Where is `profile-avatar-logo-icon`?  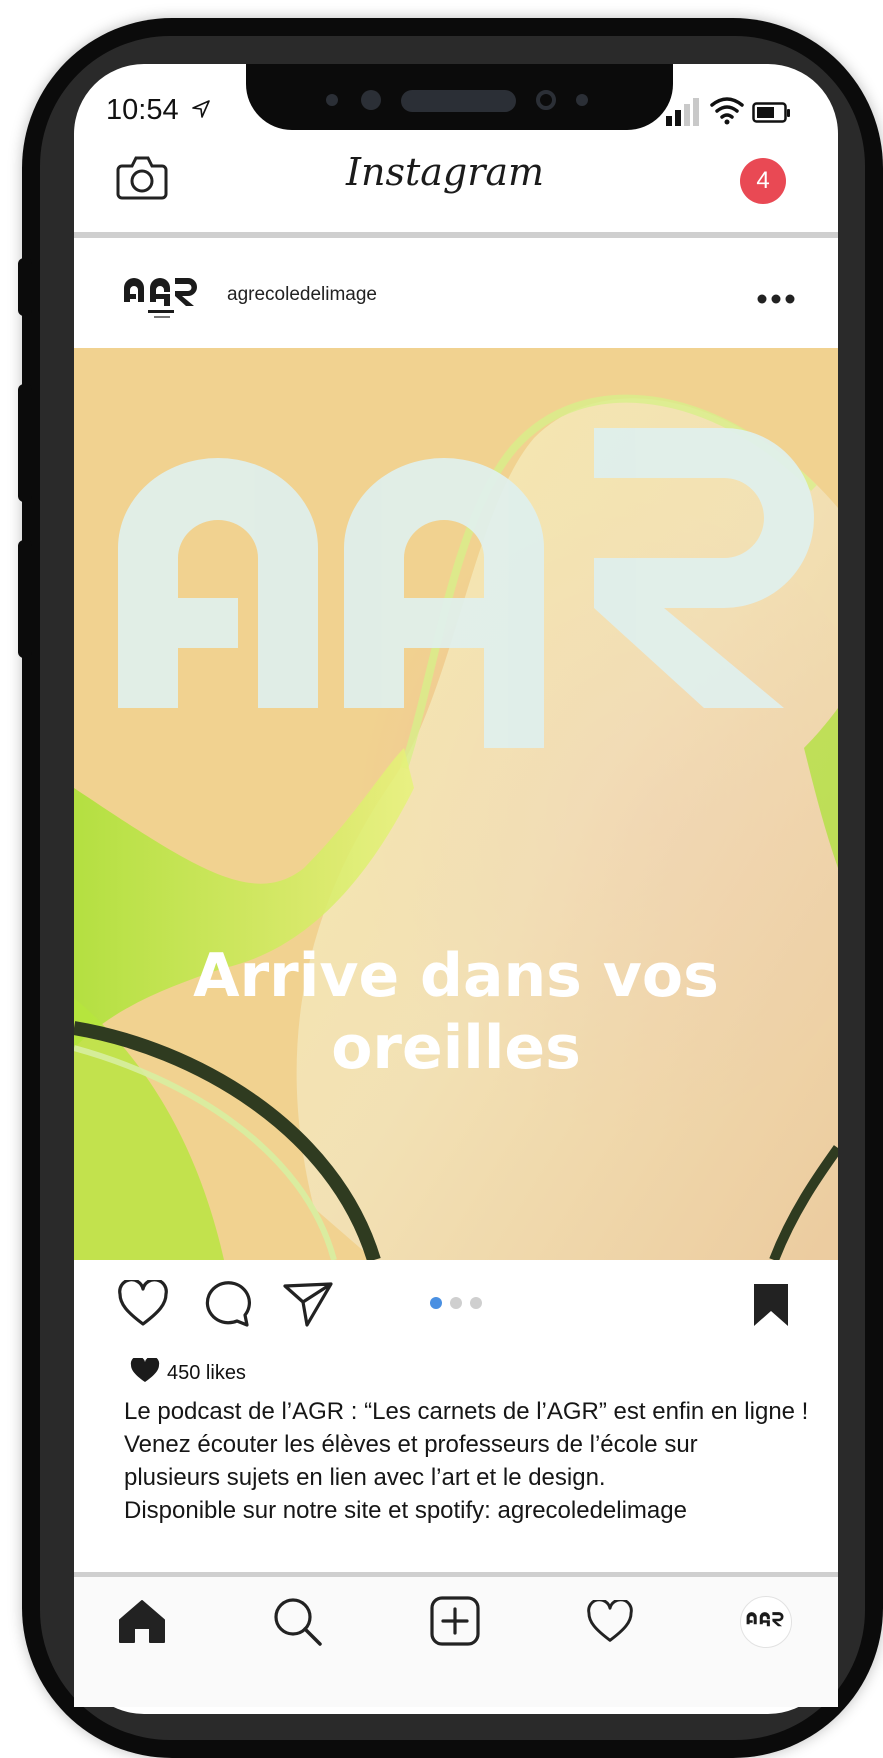
profile-avatar-logo-icon is located at coordinates (765, 1619).